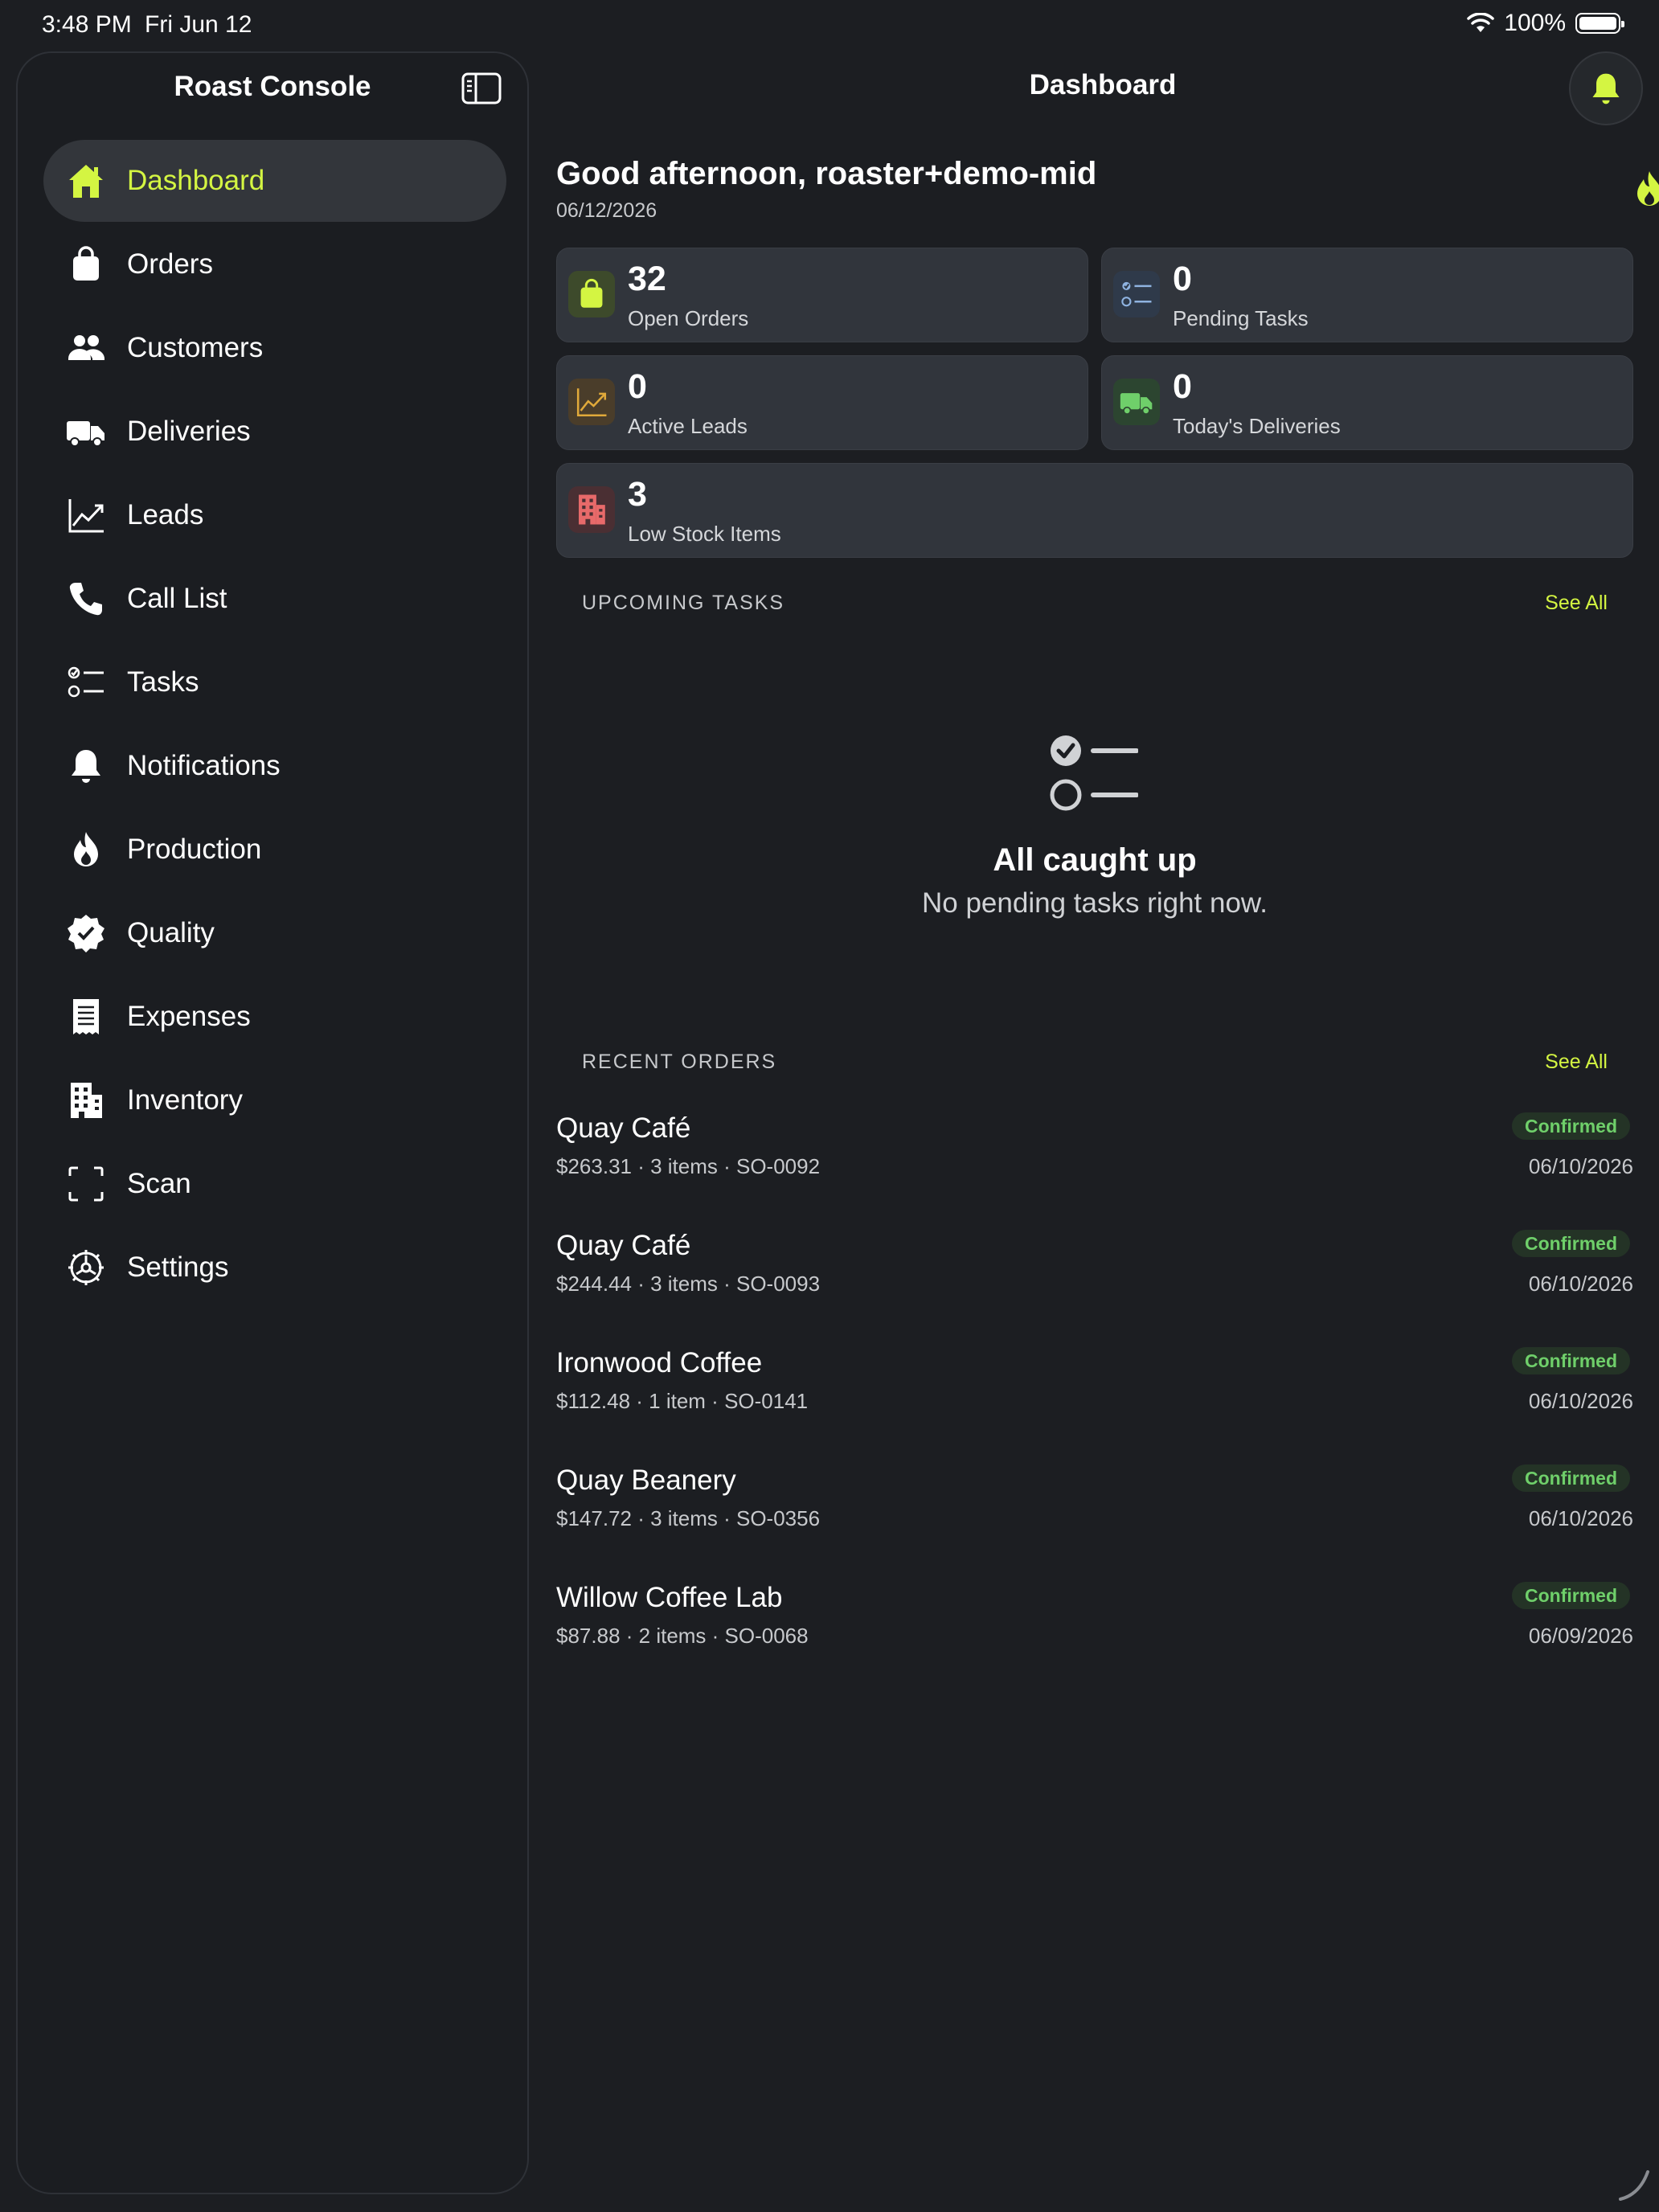  I want to click on upcoming-tasks-header: UPCOMING TASKS, so click(683, 603).